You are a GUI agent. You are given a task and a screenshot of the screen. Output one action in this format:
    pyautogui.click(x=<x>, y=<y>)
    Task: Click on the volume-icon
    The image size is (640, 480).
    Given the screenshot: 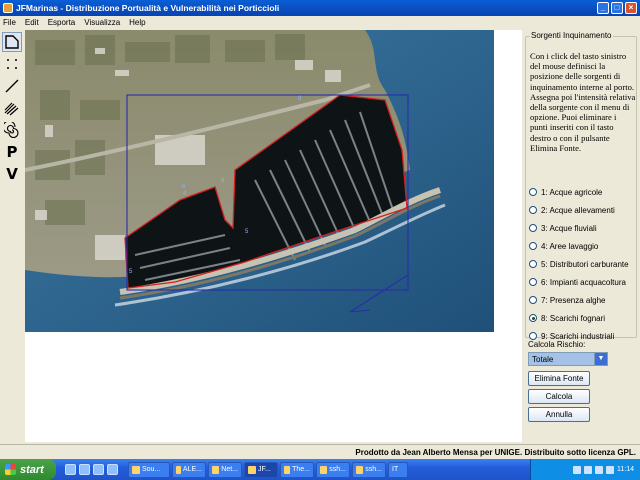 What is the action you would take?
    pyautogui.click(x=588, y=469)
    